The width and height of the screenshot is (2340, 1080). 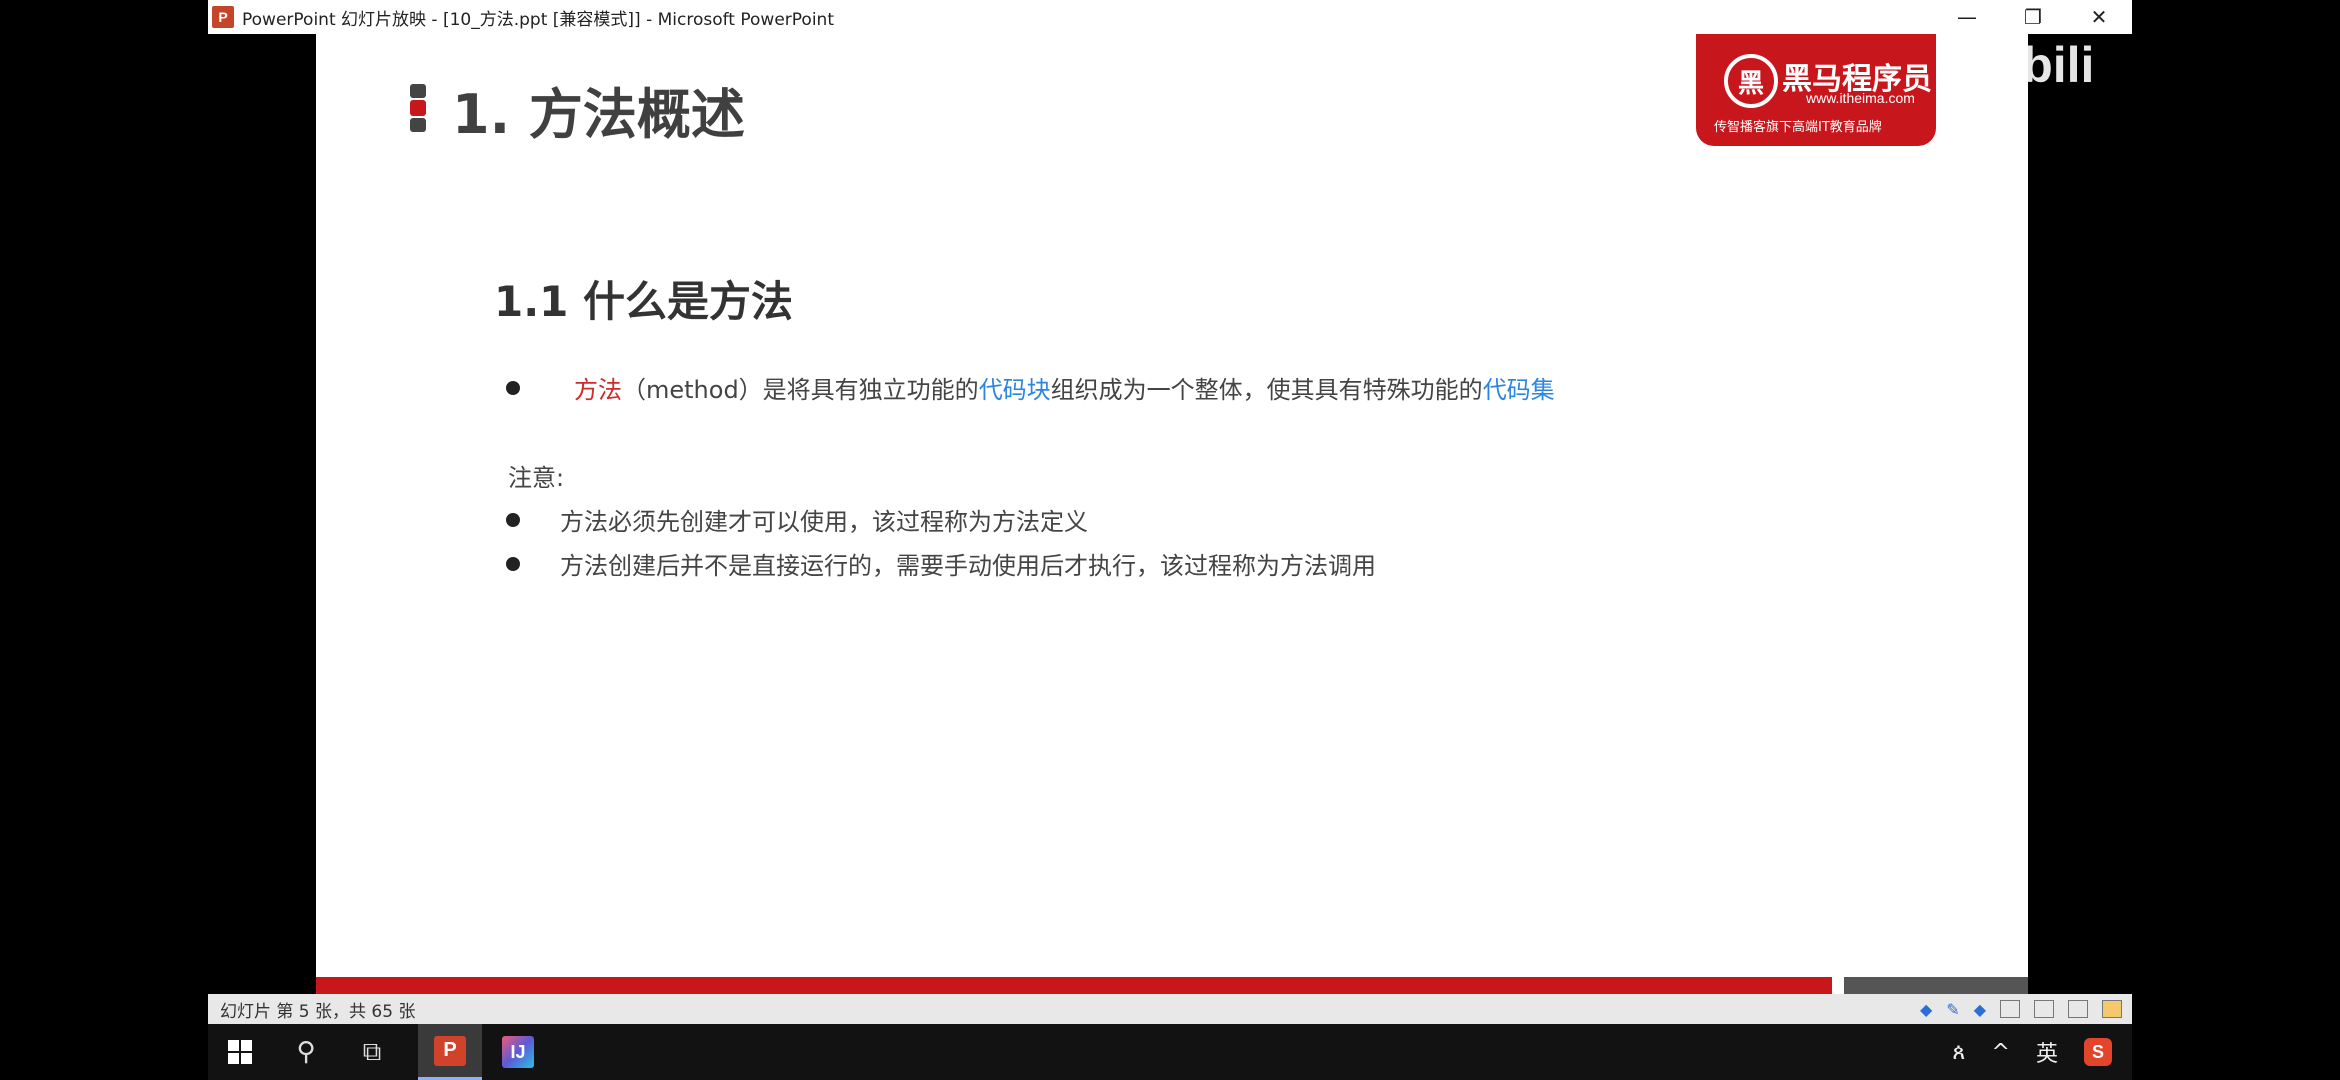 I want to click on reading-view-icon, so click(x=2078, y=1009).